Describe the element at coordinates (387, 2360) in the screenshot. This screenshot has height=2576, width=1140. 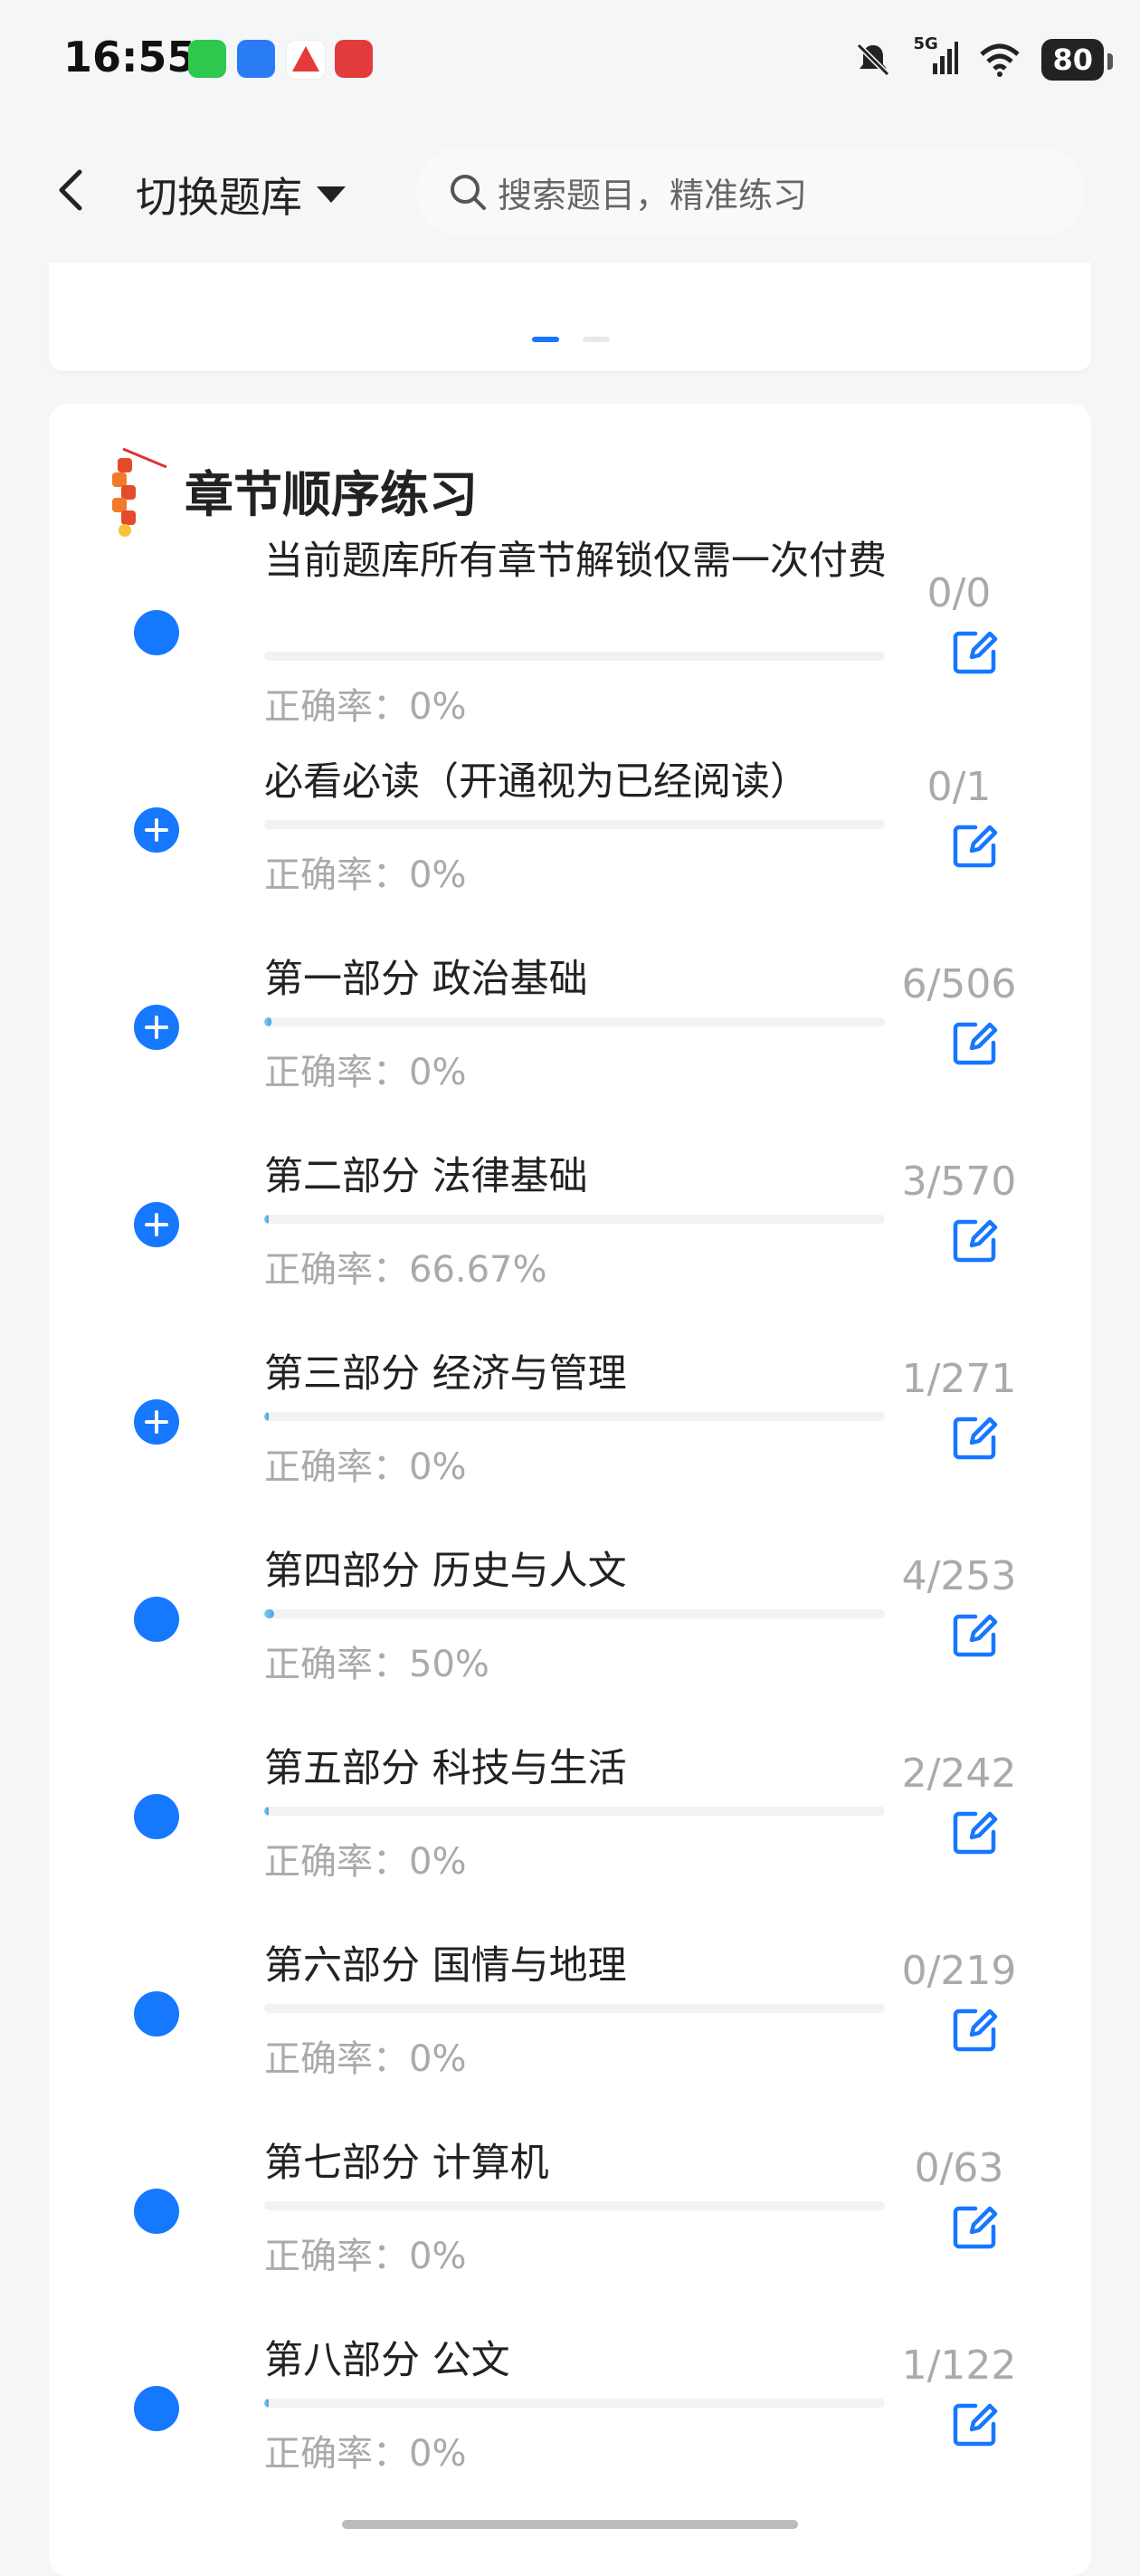
I see `chapter-title: 第八部分 公文` at that location.